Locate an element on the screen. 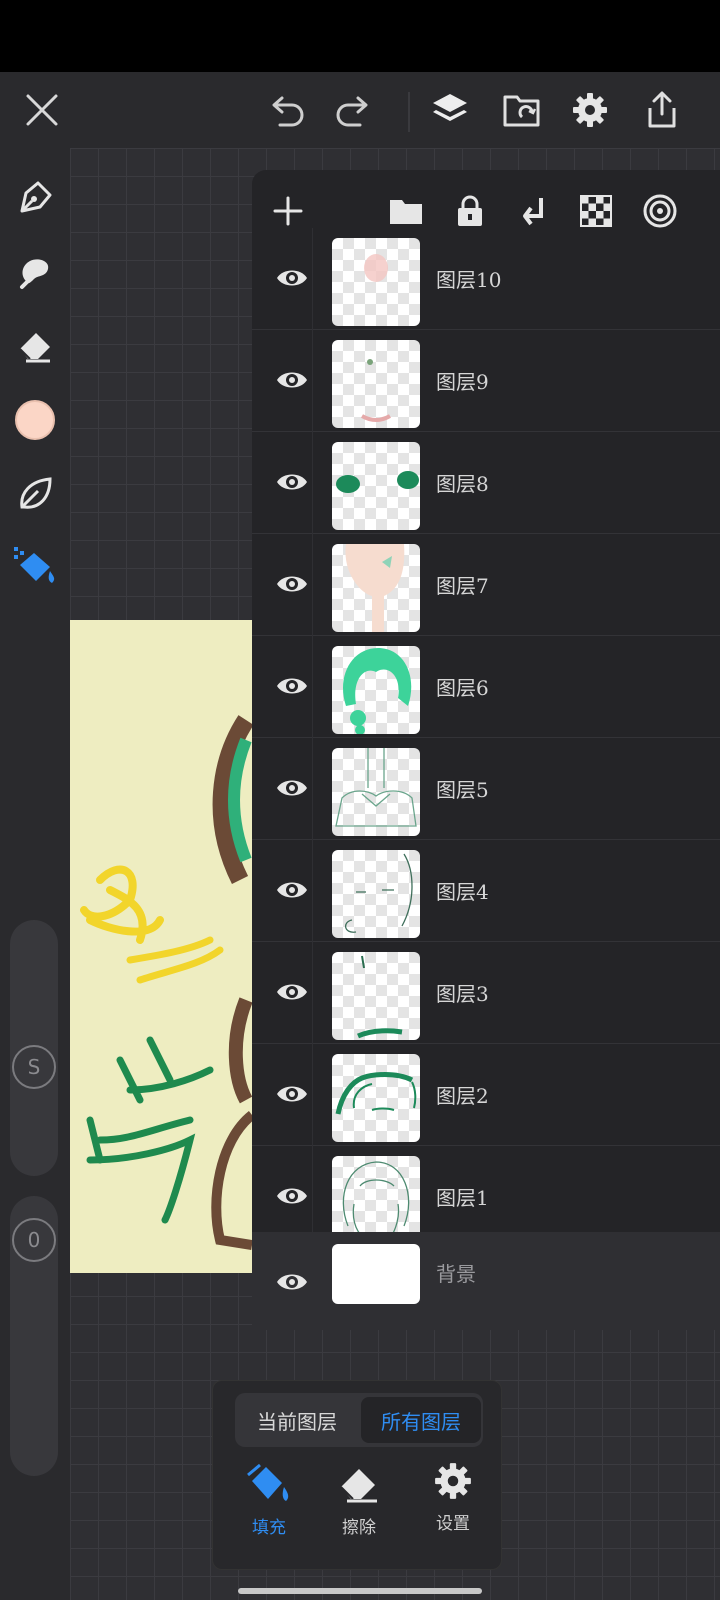 The image size is (720, 1600). home-indicator is located at coordinates (360, 1591).